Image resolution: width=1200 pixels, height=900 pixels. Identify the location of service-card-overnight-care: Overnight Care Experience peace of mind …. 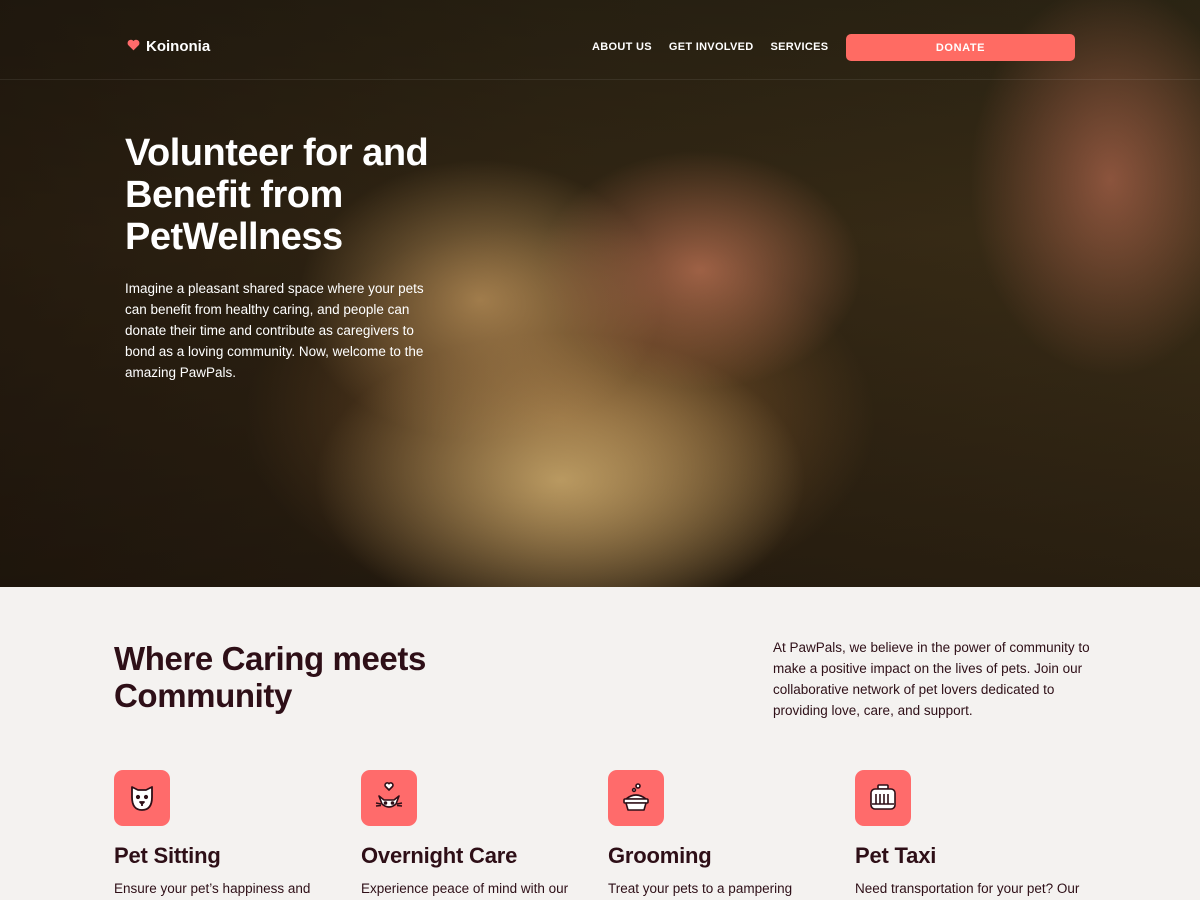
(484, 833).